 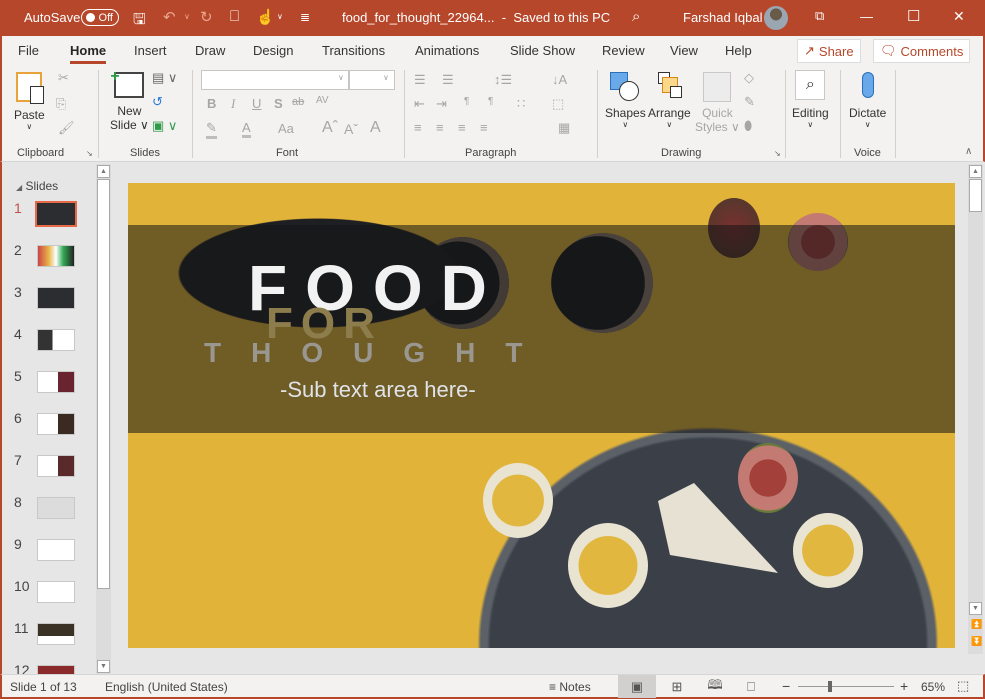 I want to click on grow-font-button: Aˆ, so click(x=330, y=128).